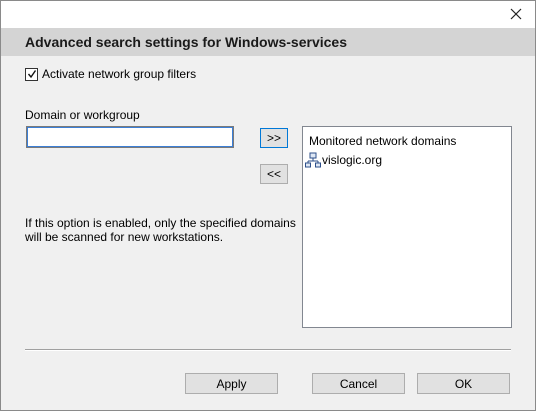 The width and height of the screenshot is (536, 411). What do you see at coordinates (383, 141) in the screenshot?
I see `list-header: Monitored network domains` at bounding box center [383, 141].